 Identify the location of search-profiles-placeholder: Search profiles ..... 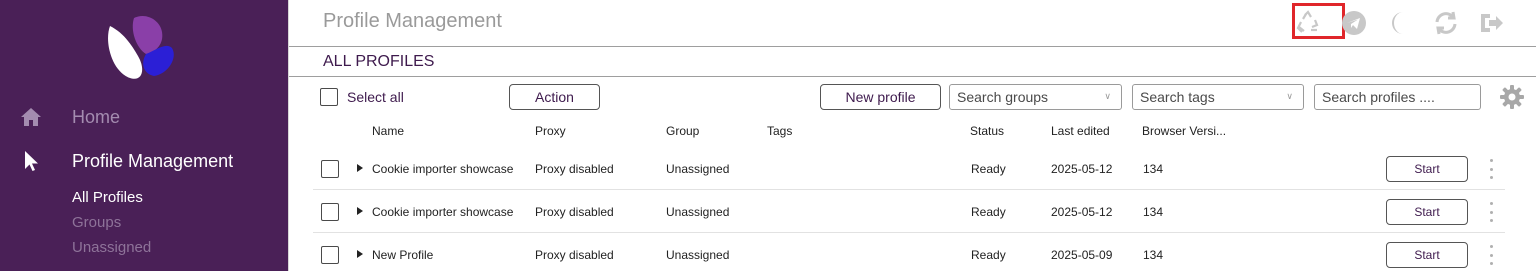
(1378, 97).